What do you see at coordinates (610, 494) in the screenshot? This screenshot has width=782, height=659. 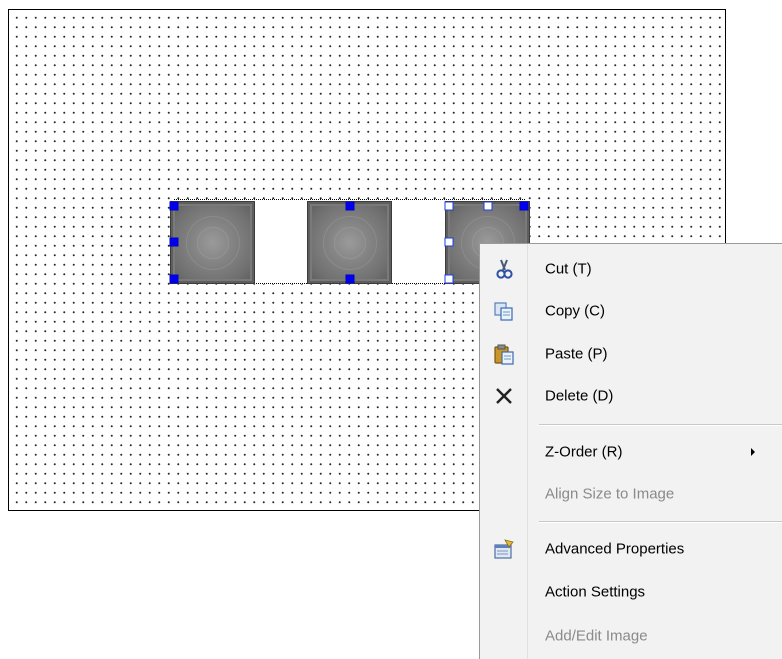 I see `menu-item-label: Align Size to Image` at bounding box center [610, 494].